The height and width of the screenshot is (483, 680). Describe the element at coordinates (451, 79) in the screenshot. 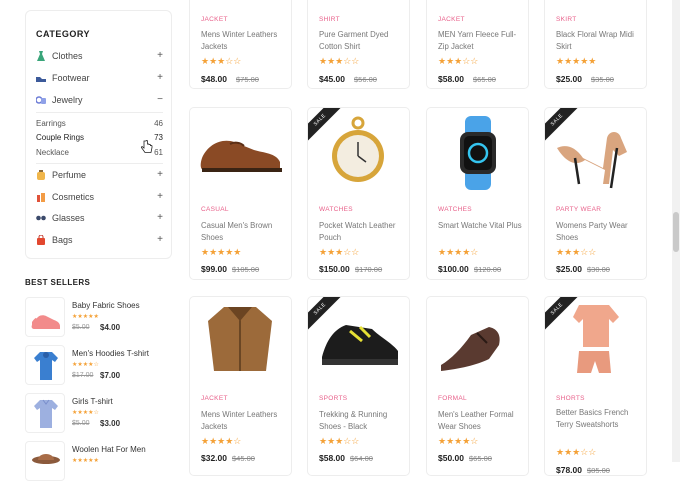

I see `product-price: $58.00` at that location.